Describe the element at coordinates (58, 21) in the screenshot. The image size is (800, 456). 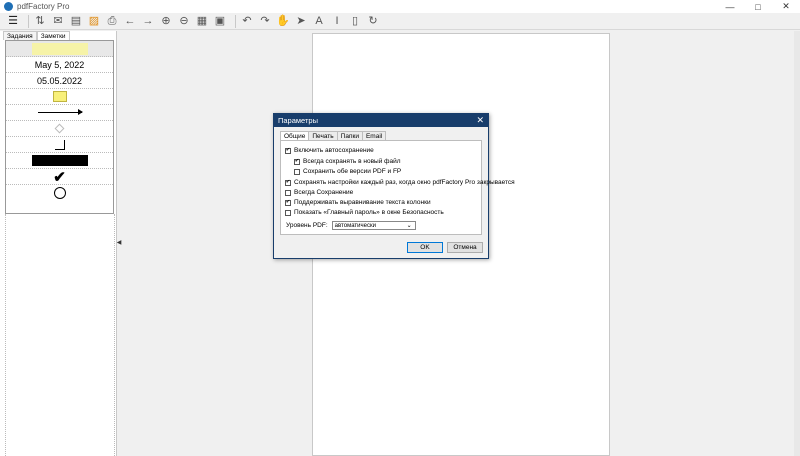
I see `email-icon: ✉` at that location.